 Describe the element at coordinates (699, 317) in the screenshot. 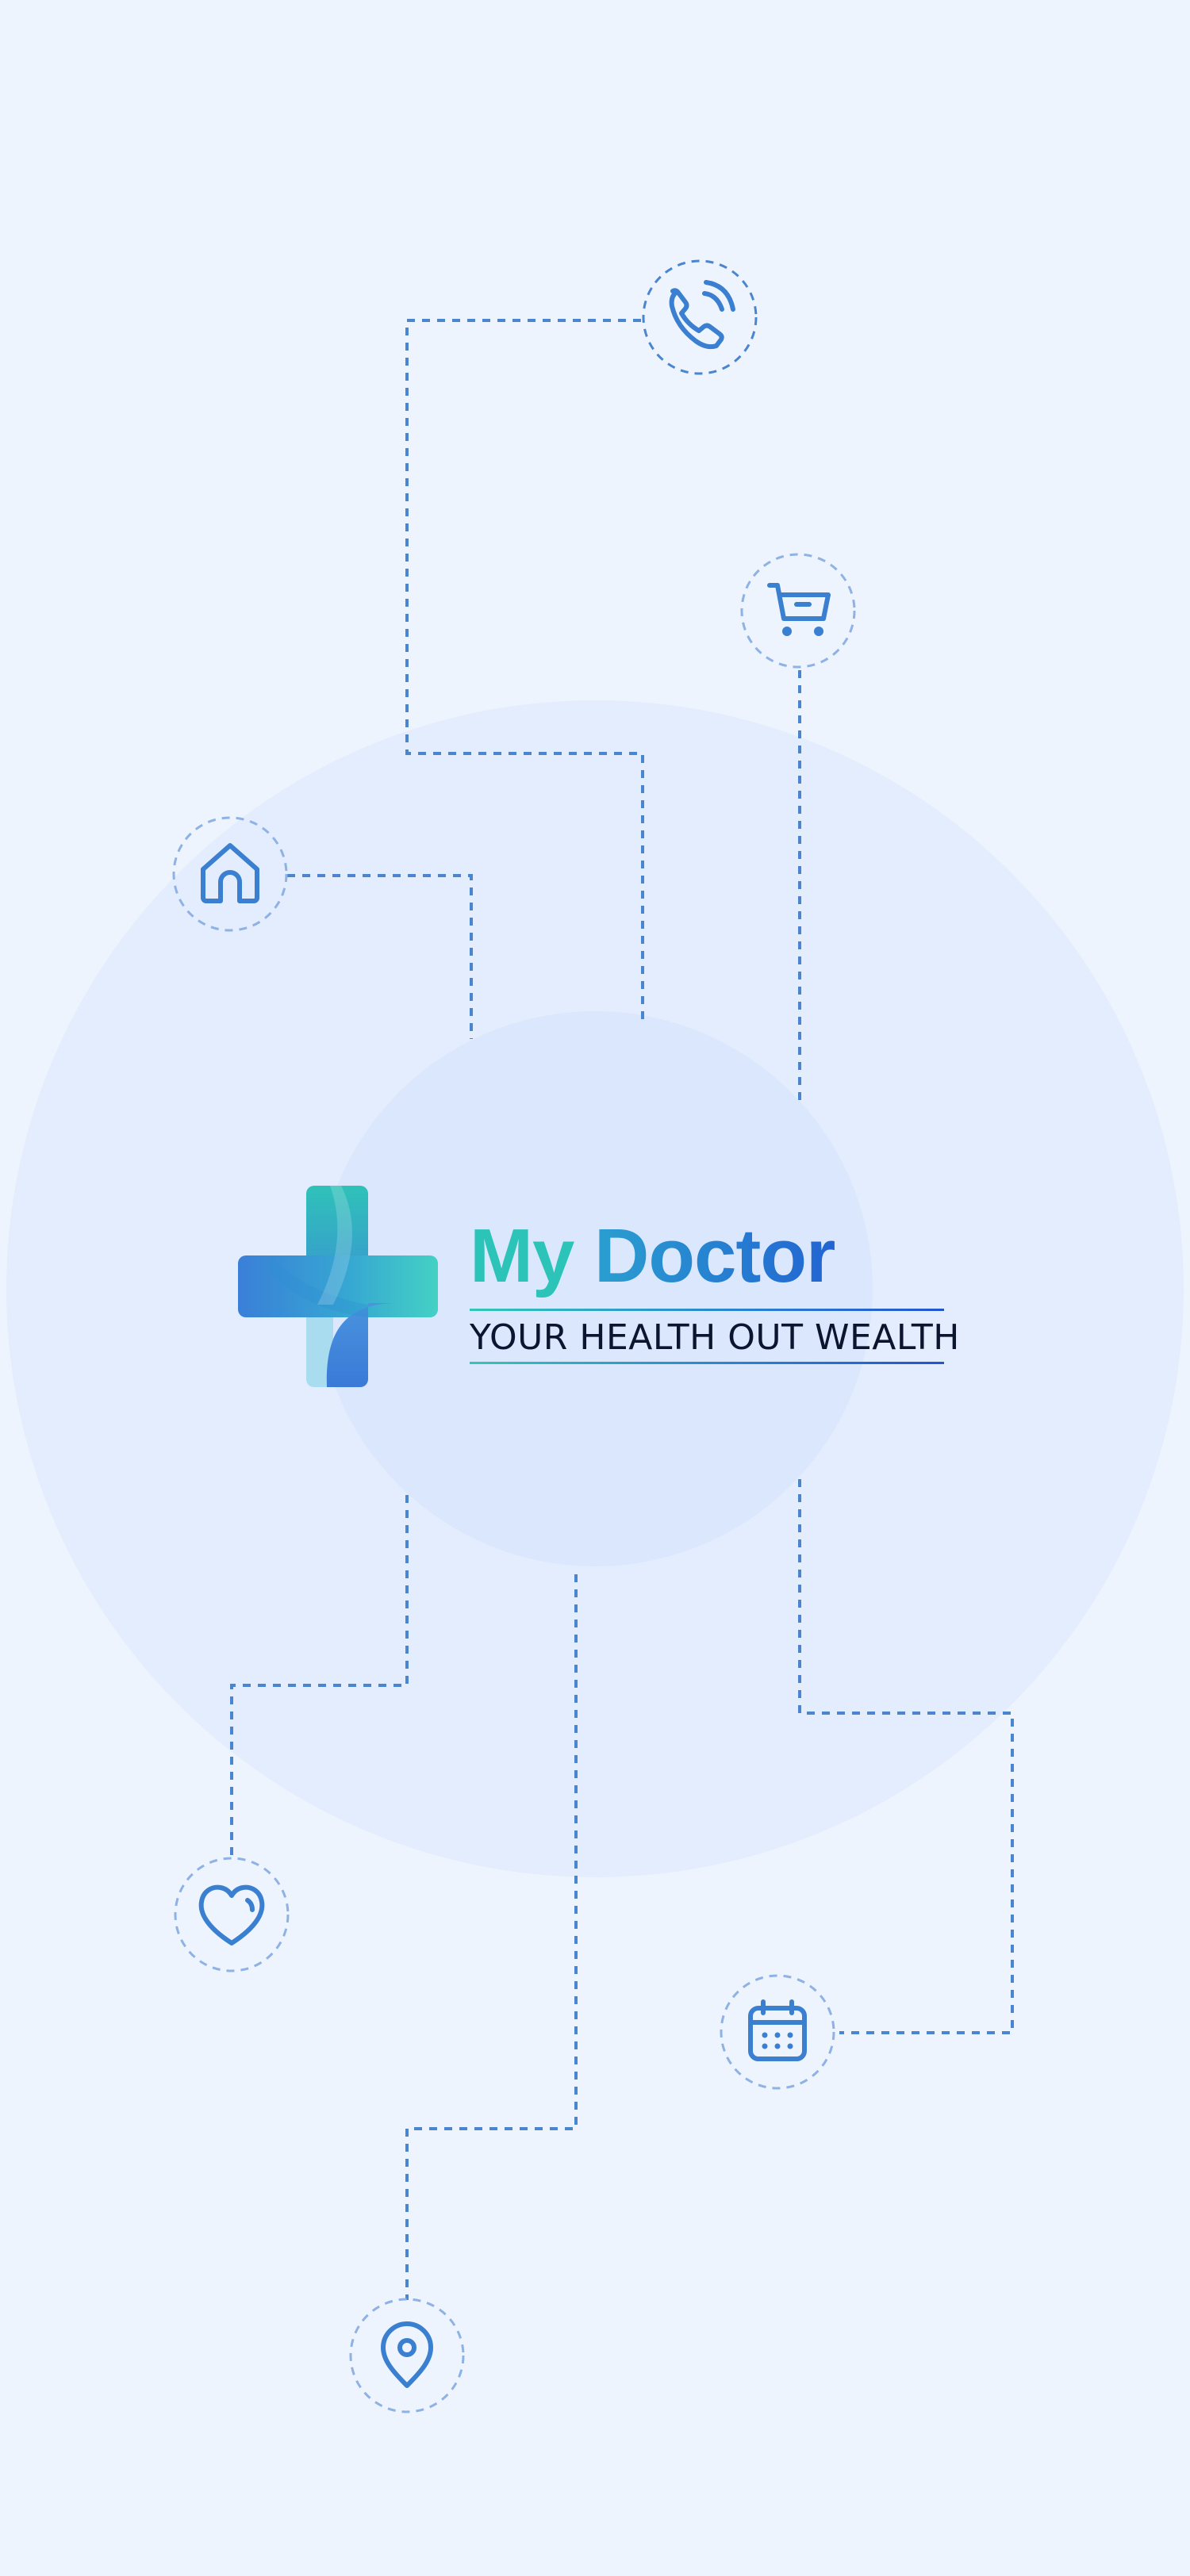

I see `phone-icon` at that location.